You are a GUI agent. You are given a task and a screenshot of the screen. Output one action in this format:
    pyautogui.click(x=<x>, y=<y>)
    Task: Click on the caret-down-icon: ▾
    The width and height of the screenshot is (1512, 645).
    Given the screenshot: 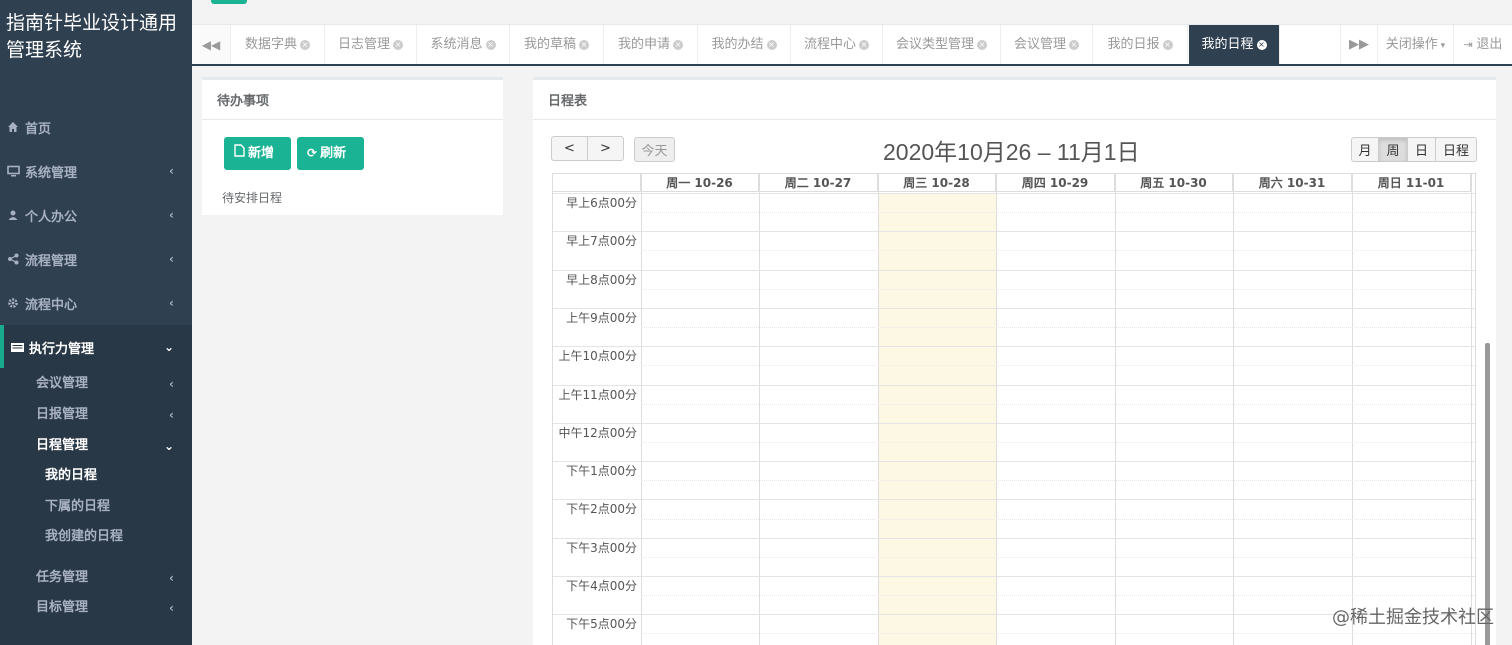 What is the action you would take?
    pyautogui.click(x=1441, y=46)
    